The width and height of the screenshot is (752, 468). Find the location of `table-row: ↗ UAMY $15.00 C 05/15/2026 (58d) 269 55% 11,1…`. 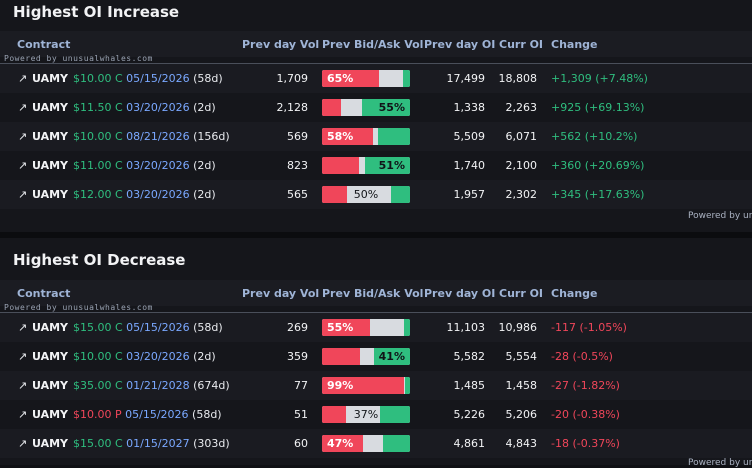

table-row: ↗ UAMY $15.00 C 05/15/2026 (58d) 269 55% 11,1… is located at coordinates (376, 327).